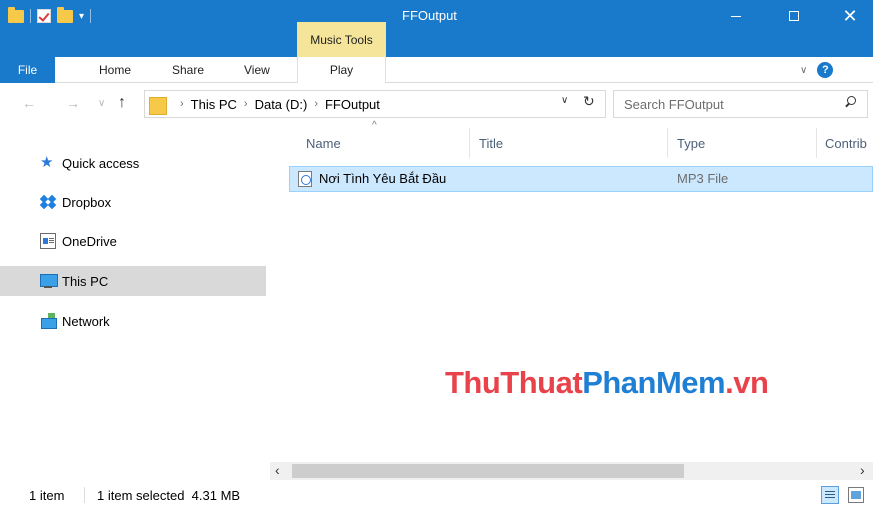 The height and width of the screenshot is (506, 873). I want to click on search-input: Search FFOutput, so click(740, 104).